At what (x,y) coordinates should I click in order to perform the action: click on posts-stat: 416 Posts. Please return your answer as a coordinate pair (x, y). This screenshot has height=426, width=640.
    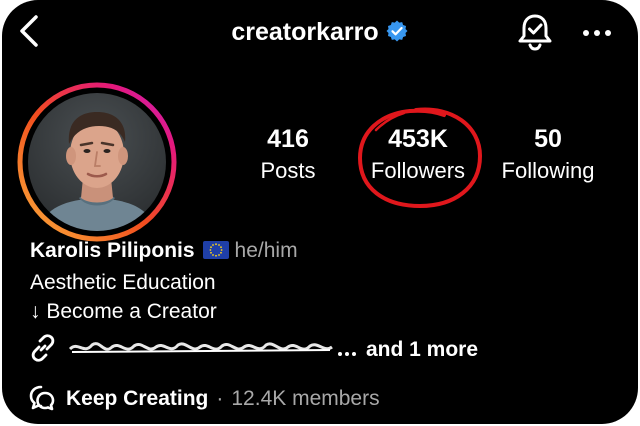
    Looking at the image, I should click on (288, 155).